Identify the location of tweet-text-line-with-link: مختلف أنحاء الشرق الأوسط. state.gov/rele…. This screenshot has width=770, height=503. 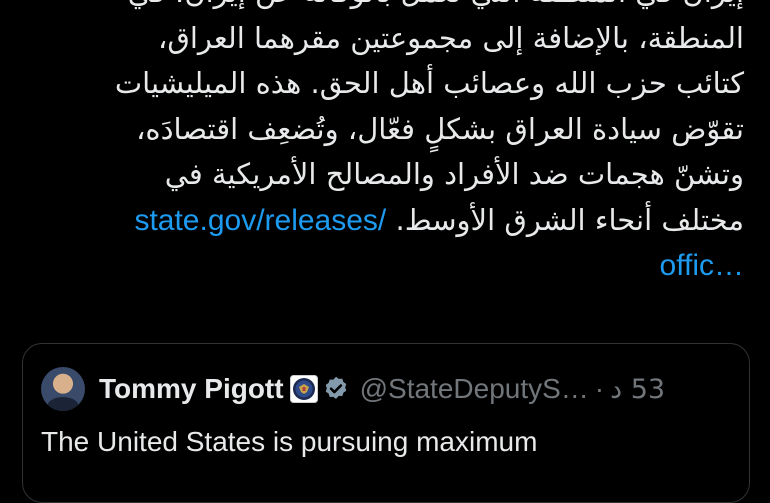
(379, 221).